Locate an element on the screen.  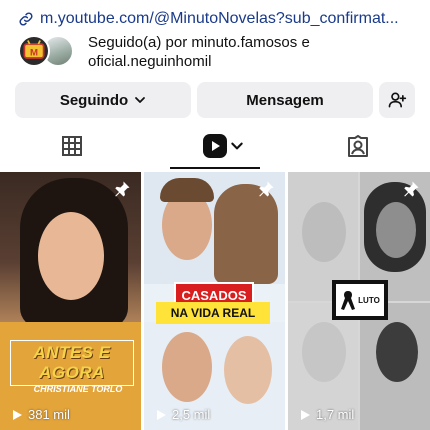
reels-icon is located at coordinates (215, 146).